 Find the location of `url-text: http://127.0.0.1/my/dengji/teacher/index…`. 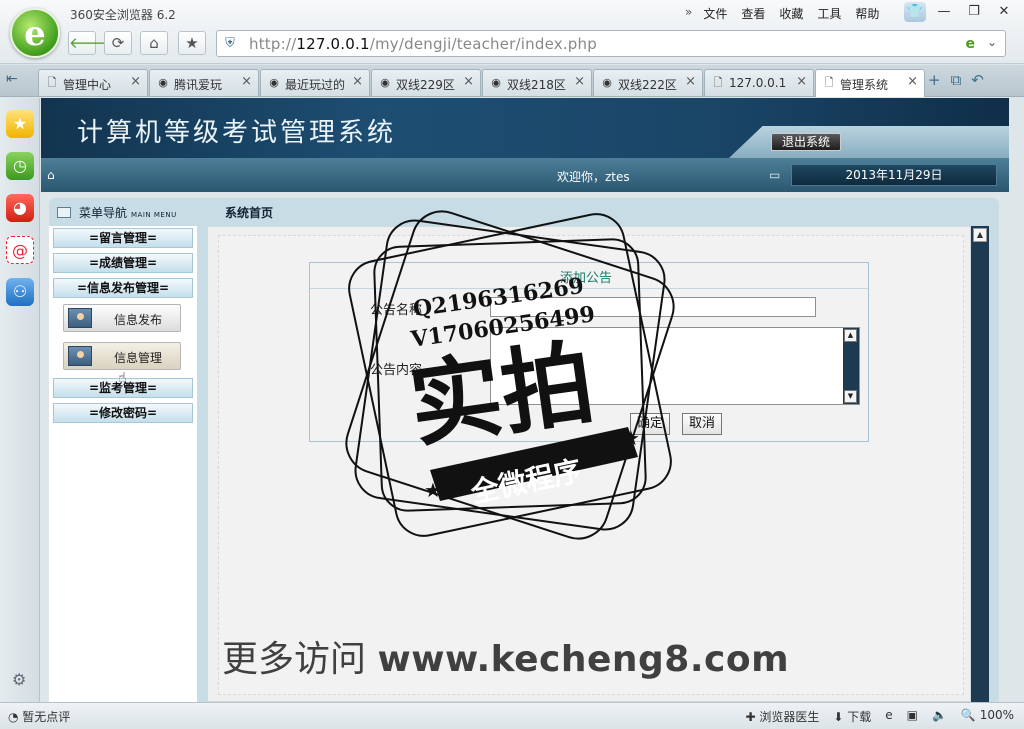

url-text: http://127.0.0.1/my/dengji/teacher/index… is located at coordinates (423, 44).